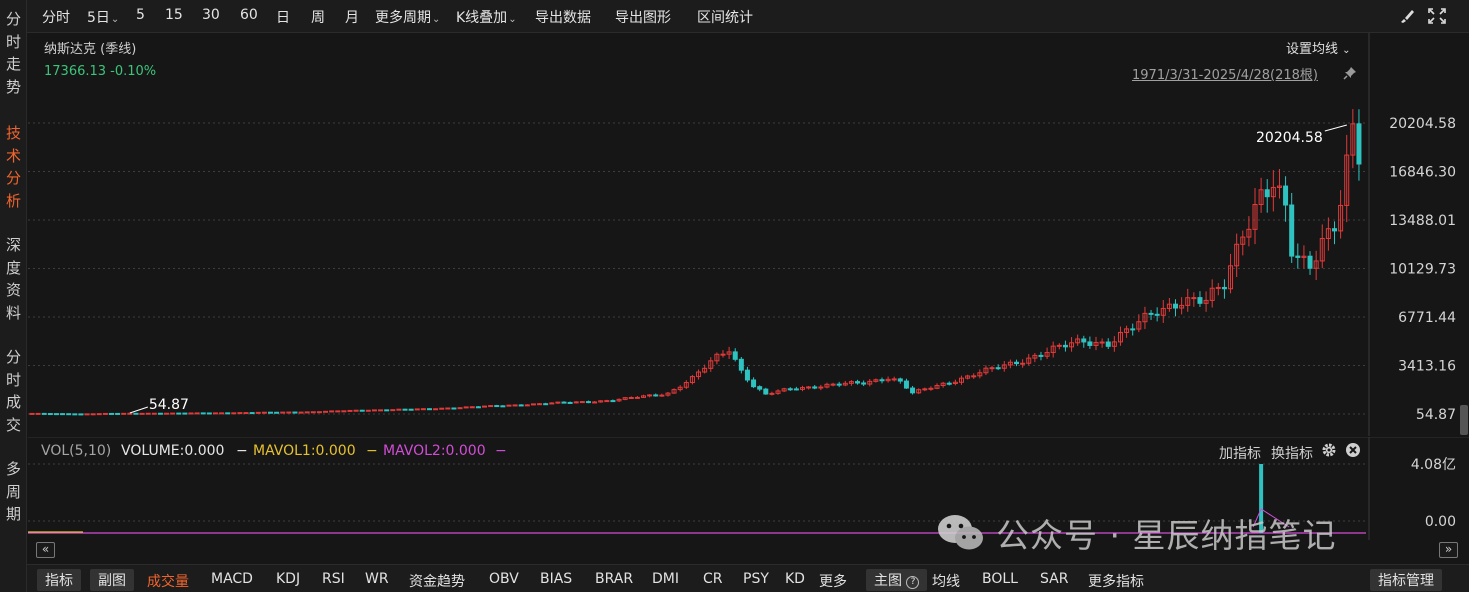 The image size is (1469, 592). Describe the element at coordinates (486, 17) in the screenshot. I see `kline-overlay-dropdown: K线叠加⌄` at that location.